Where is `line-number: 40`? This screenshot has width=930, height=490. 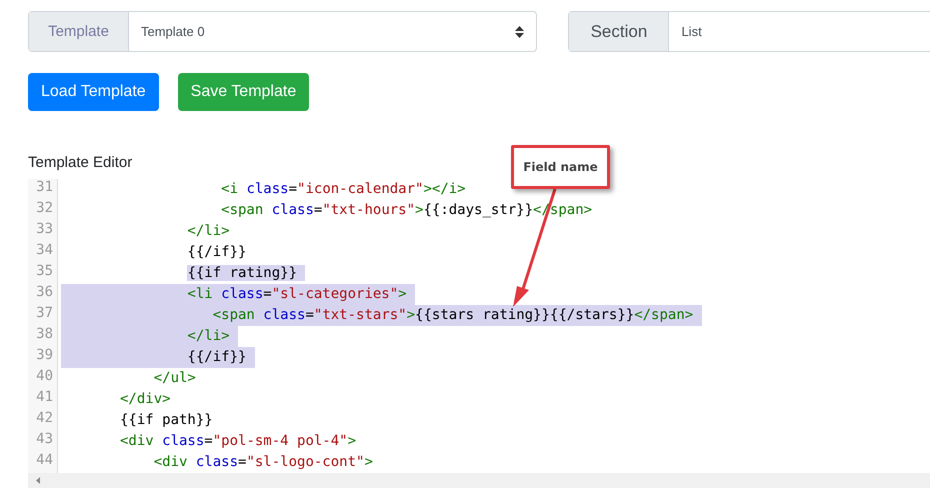
line-number: 40 is located at coordinates (44, 377).